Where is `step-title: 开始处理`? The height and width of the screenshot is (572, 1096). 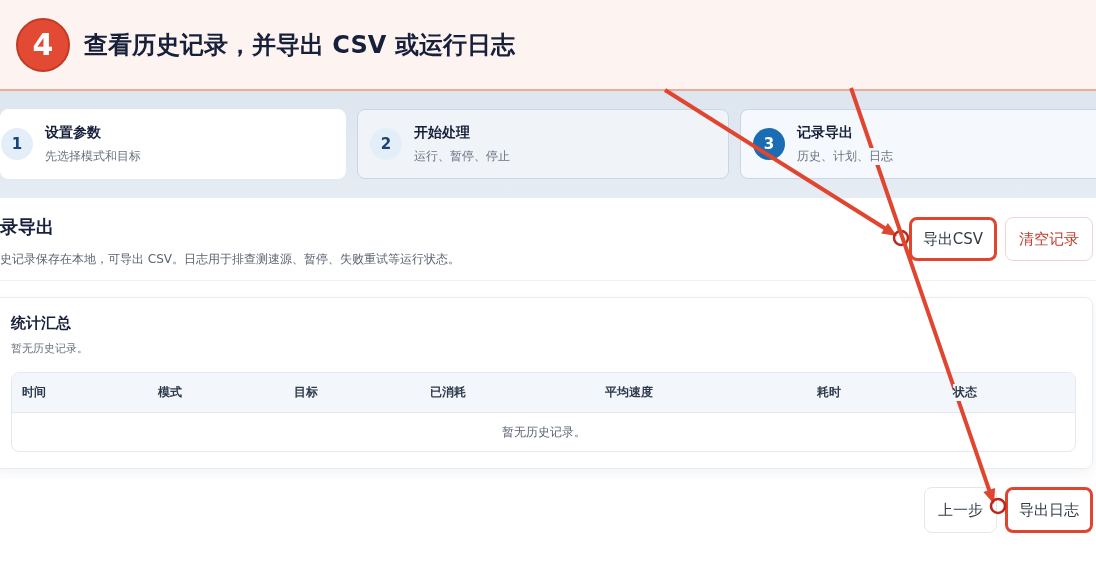 step-title: 开始处理 is located at coordinates (442, 132).